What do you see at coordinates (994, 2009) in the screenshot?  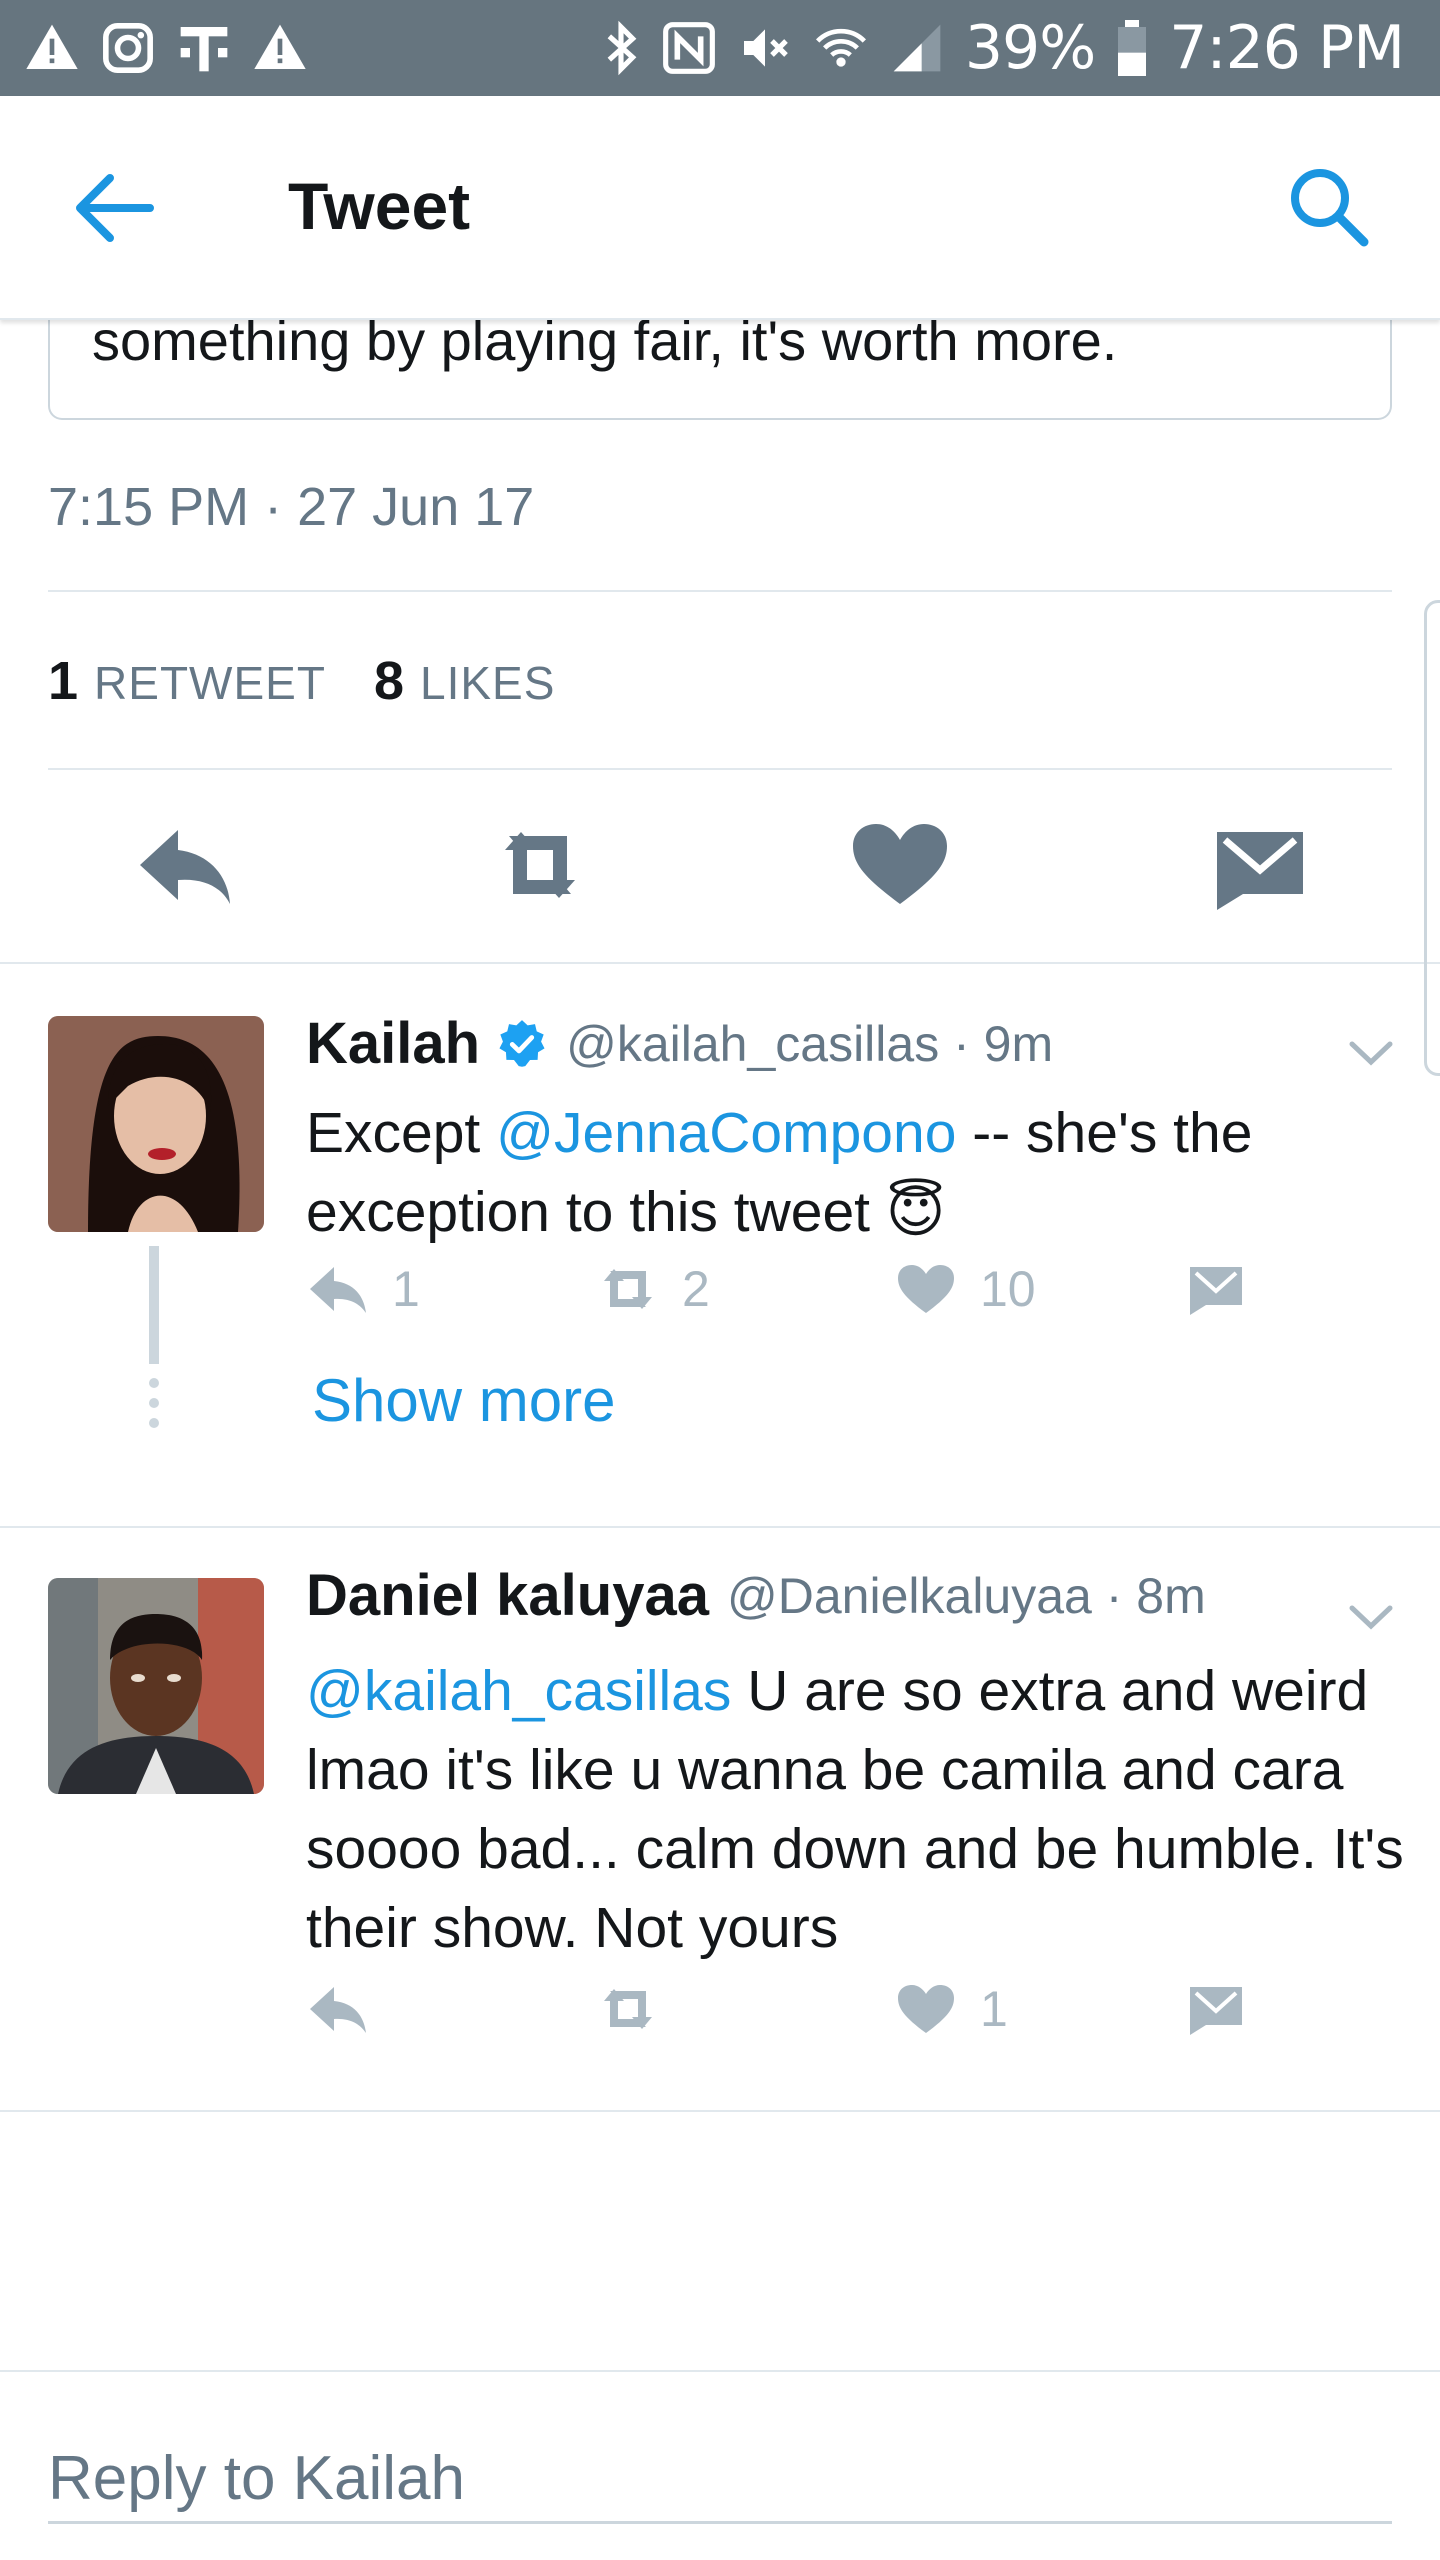 I see `like-count: 1` at bounding box center [994, 2009].